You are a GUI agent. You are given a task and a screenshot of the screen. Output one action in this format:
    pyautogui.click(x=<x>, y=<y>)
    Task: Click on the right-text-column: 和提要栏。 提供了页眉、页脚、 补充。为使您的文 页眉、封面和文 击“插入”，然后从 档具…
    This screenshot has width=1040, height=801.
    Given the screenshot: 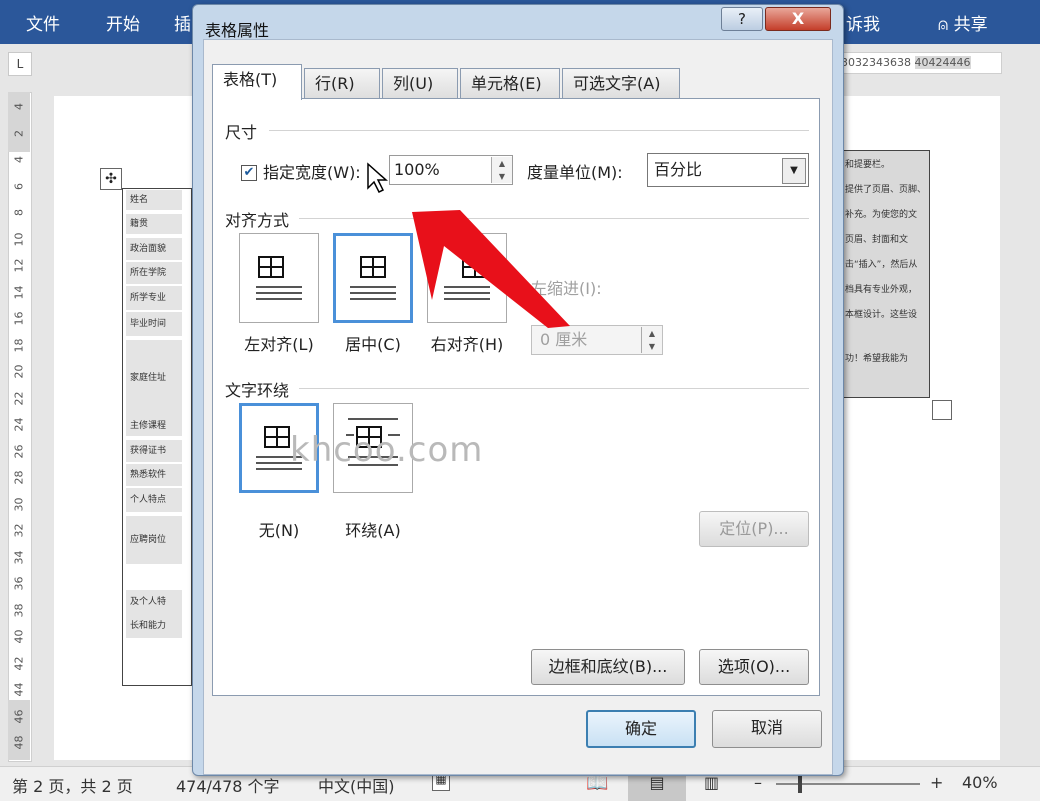 What is the action you would take?
    pyautogui.click(x=885, y=274)
    